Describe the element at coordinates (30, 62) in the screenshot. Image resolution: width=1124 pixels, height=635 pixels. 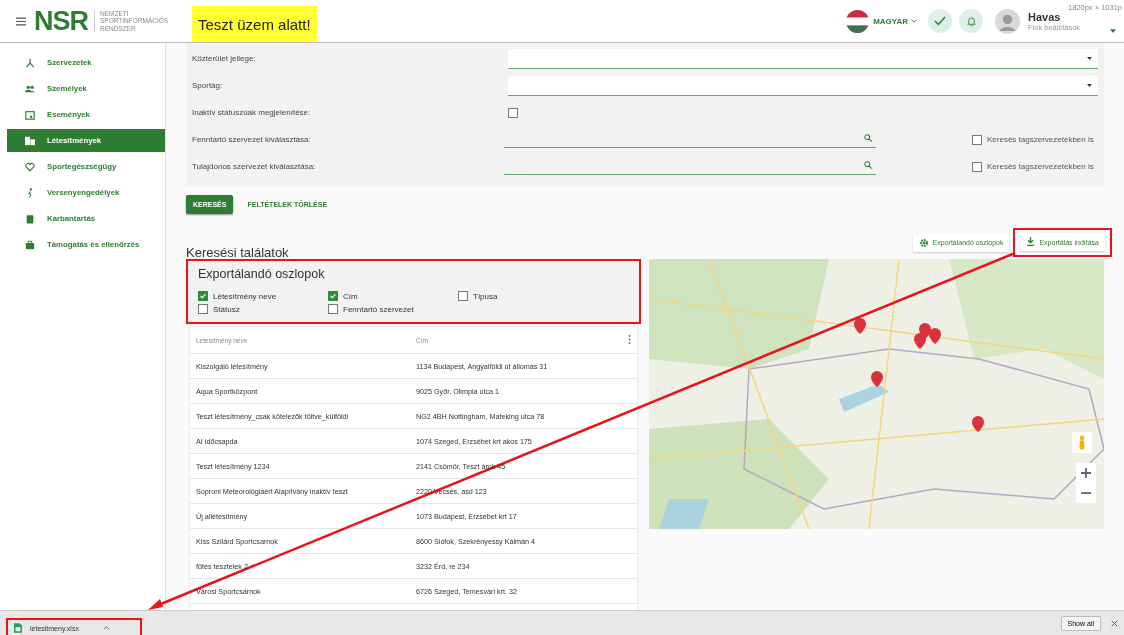
I see `hierarchy-icon` at that location.